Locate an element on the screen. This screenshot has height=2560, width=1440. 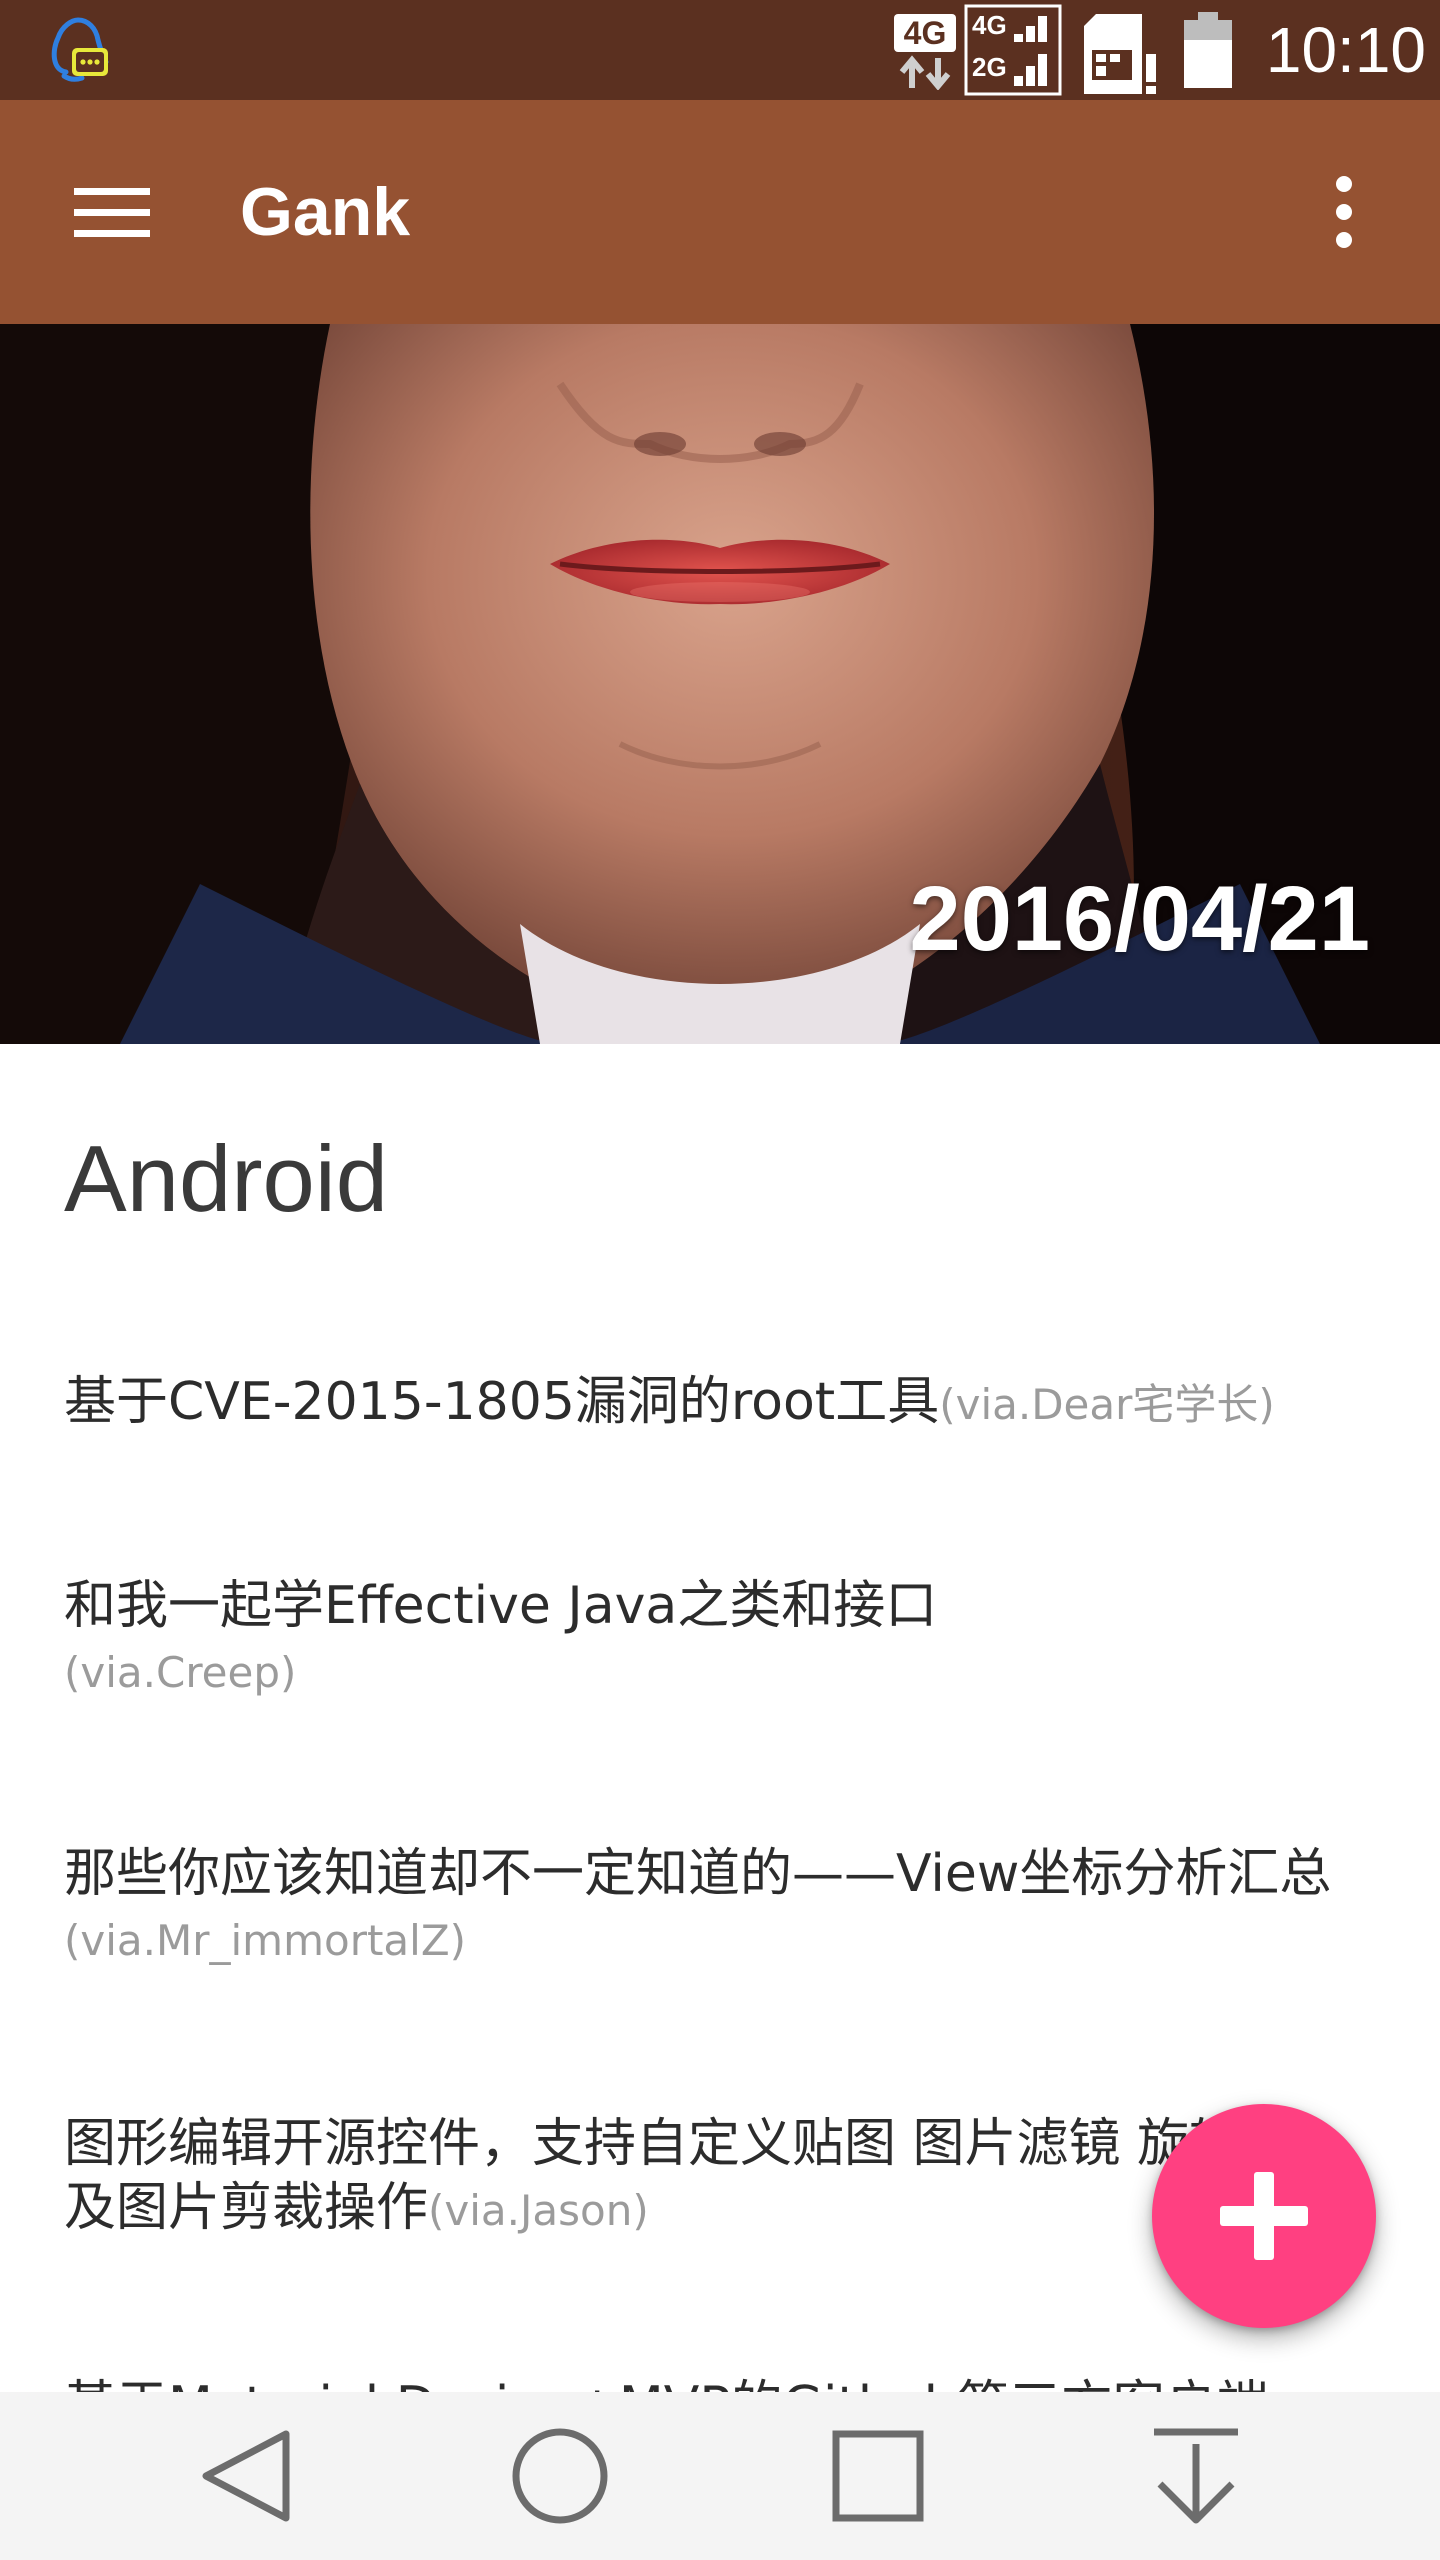
battery-icon is located at coordinates (1208, 50).